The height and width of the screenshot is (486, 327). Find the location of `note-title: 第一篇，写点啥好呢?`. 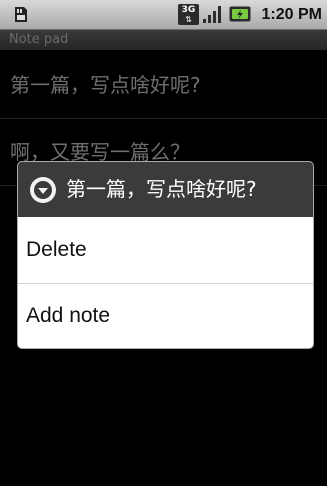

note-title: 第一篇，写点啥好呢? is located at coordinates (105, 85).